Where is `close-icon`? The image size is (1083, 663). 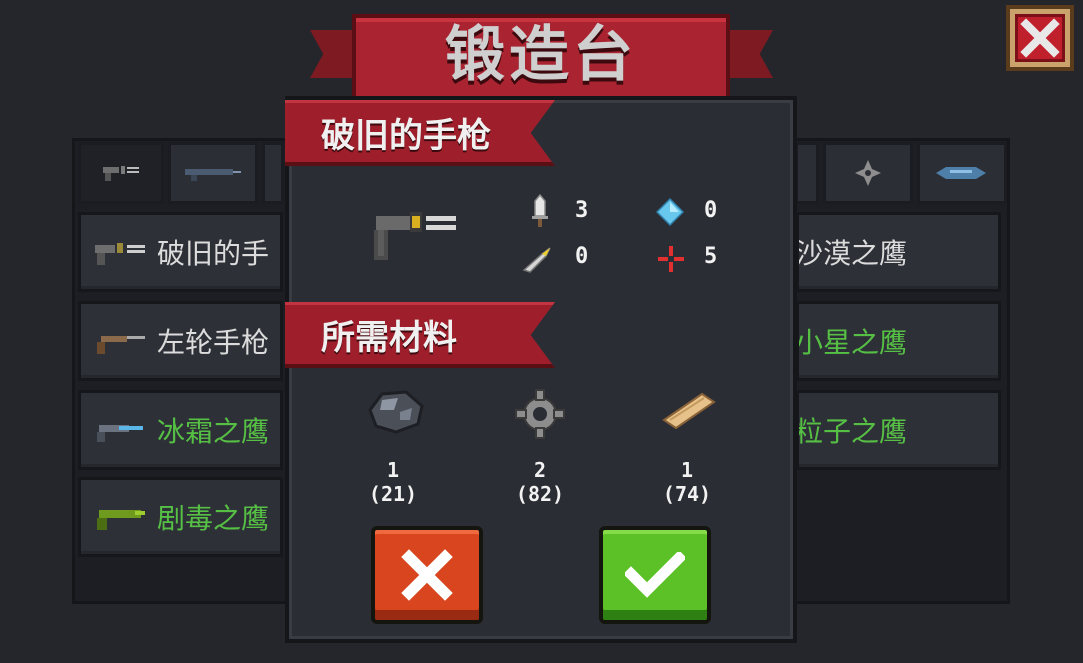
close-icon is located at coordinates (1040, 38).